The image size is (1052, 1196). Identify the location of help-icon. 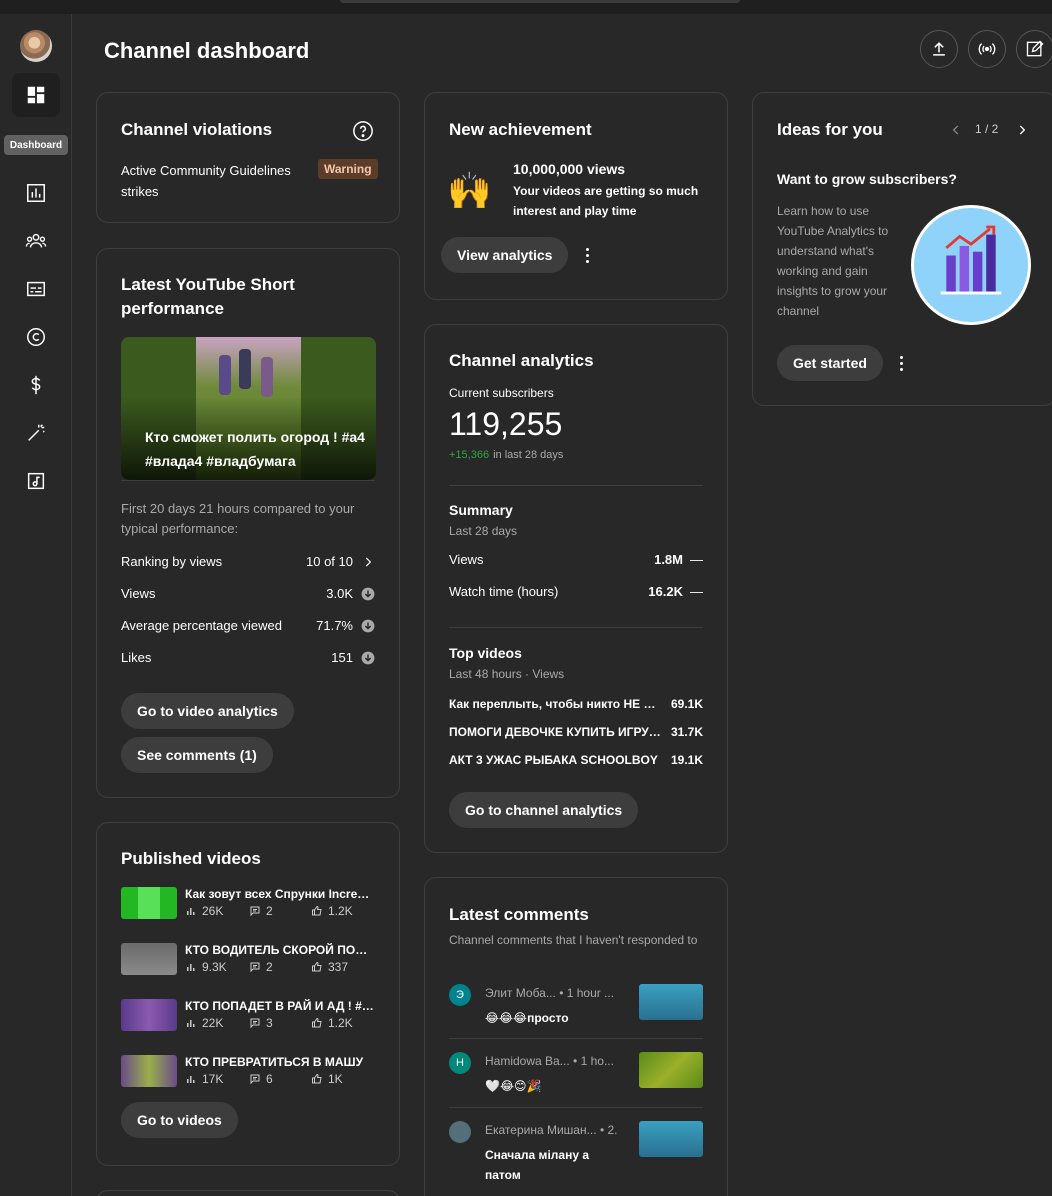
(363, 131).